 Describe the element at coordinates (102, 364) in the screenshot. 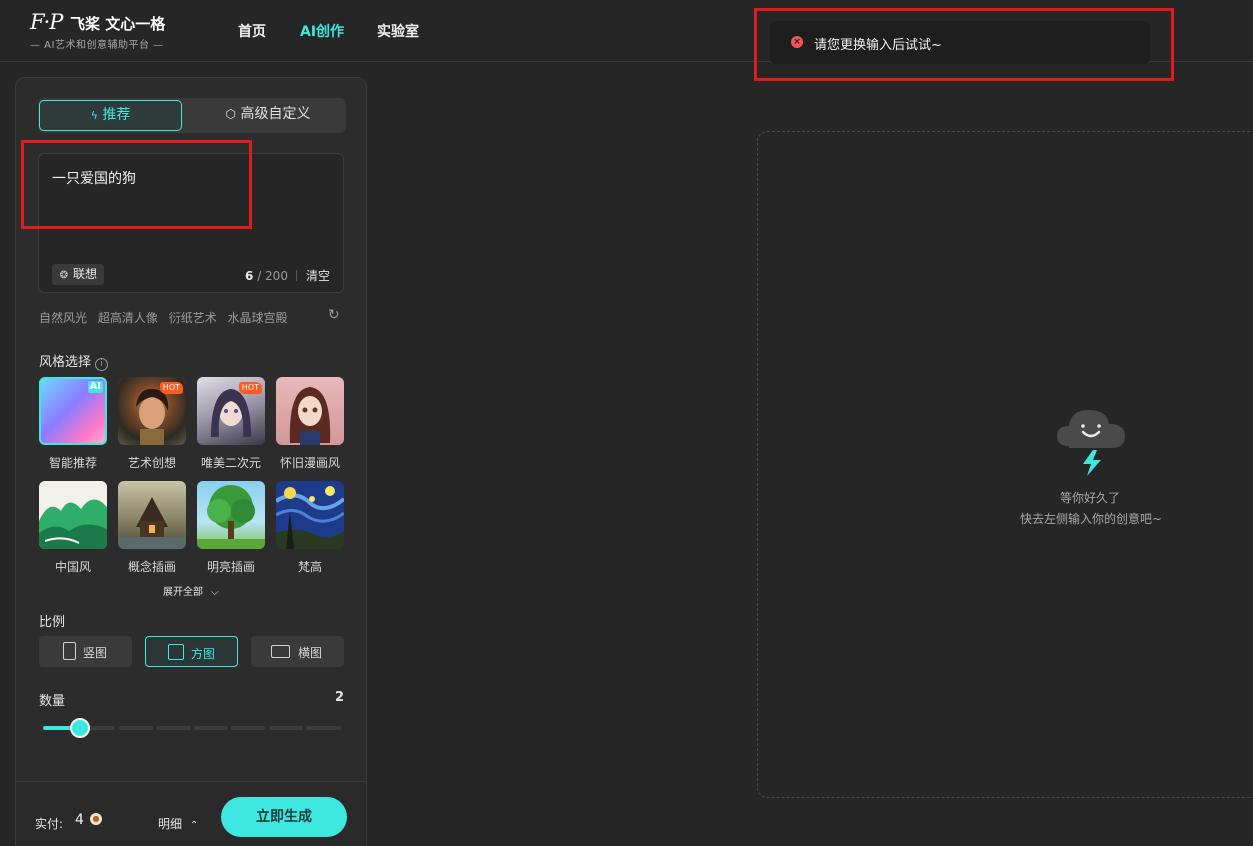

I see `info-icon: i` at that location.